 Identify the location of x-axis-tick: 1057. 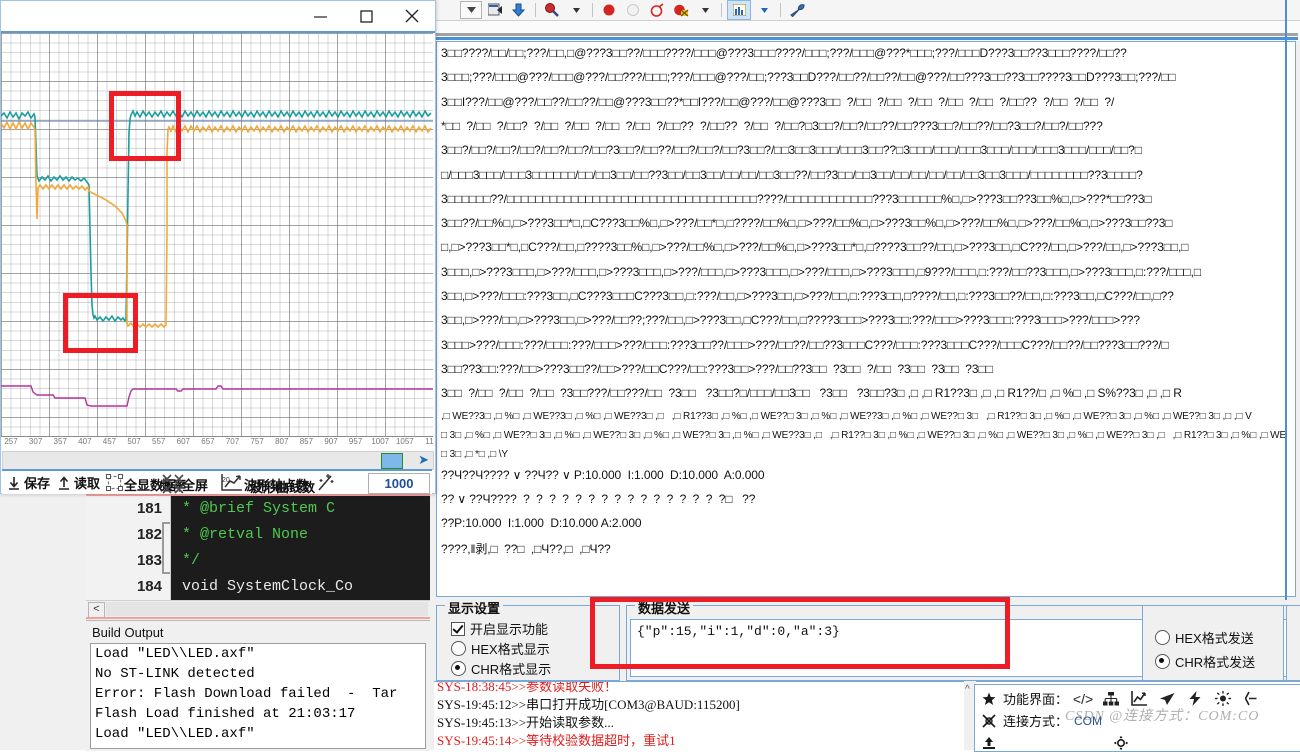
(404, 441).